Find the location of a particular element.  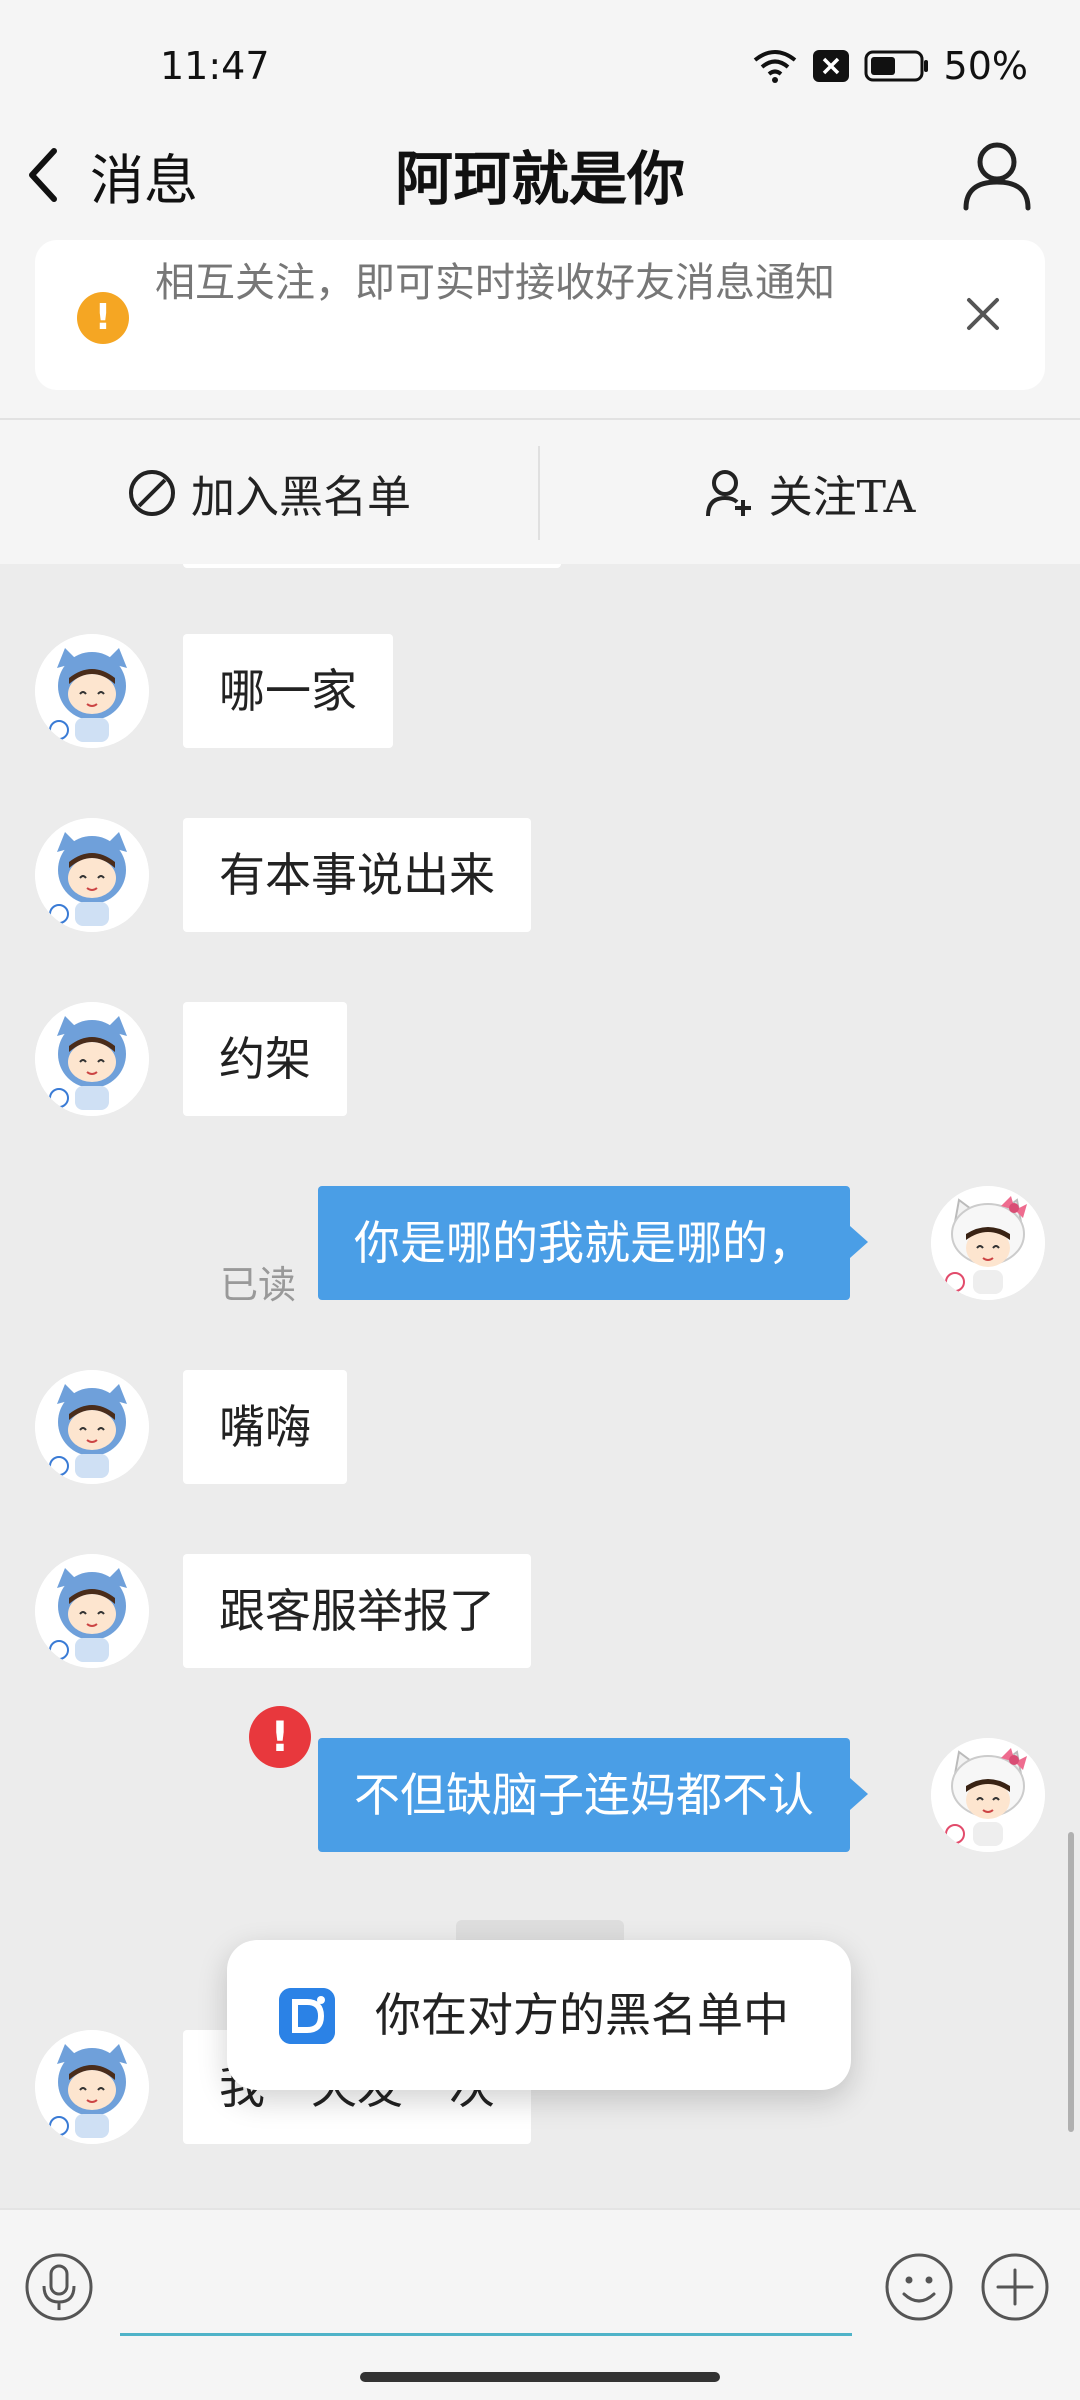

my-message-bubble: 你是哪的我就是哪的， is located at coordinates (593, 1243).